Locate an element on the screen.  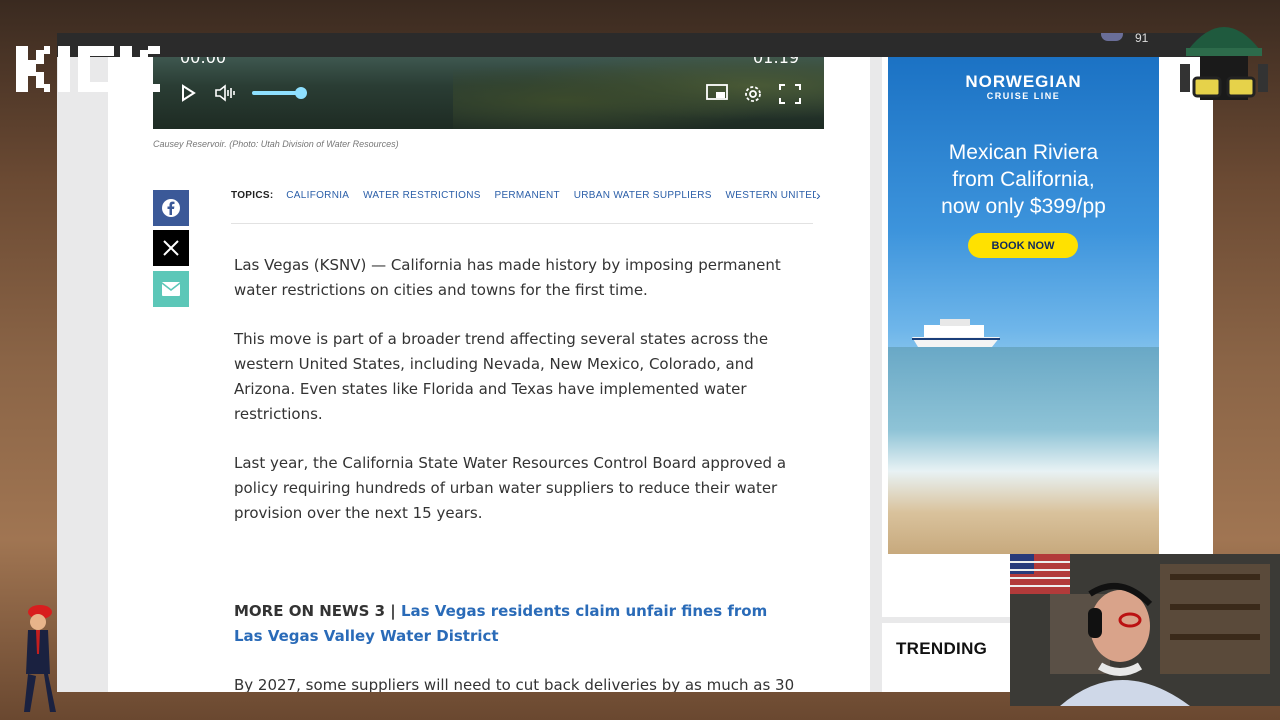
ad-offer-line: Mexican Riviera is located at coordinates (1023, 152).